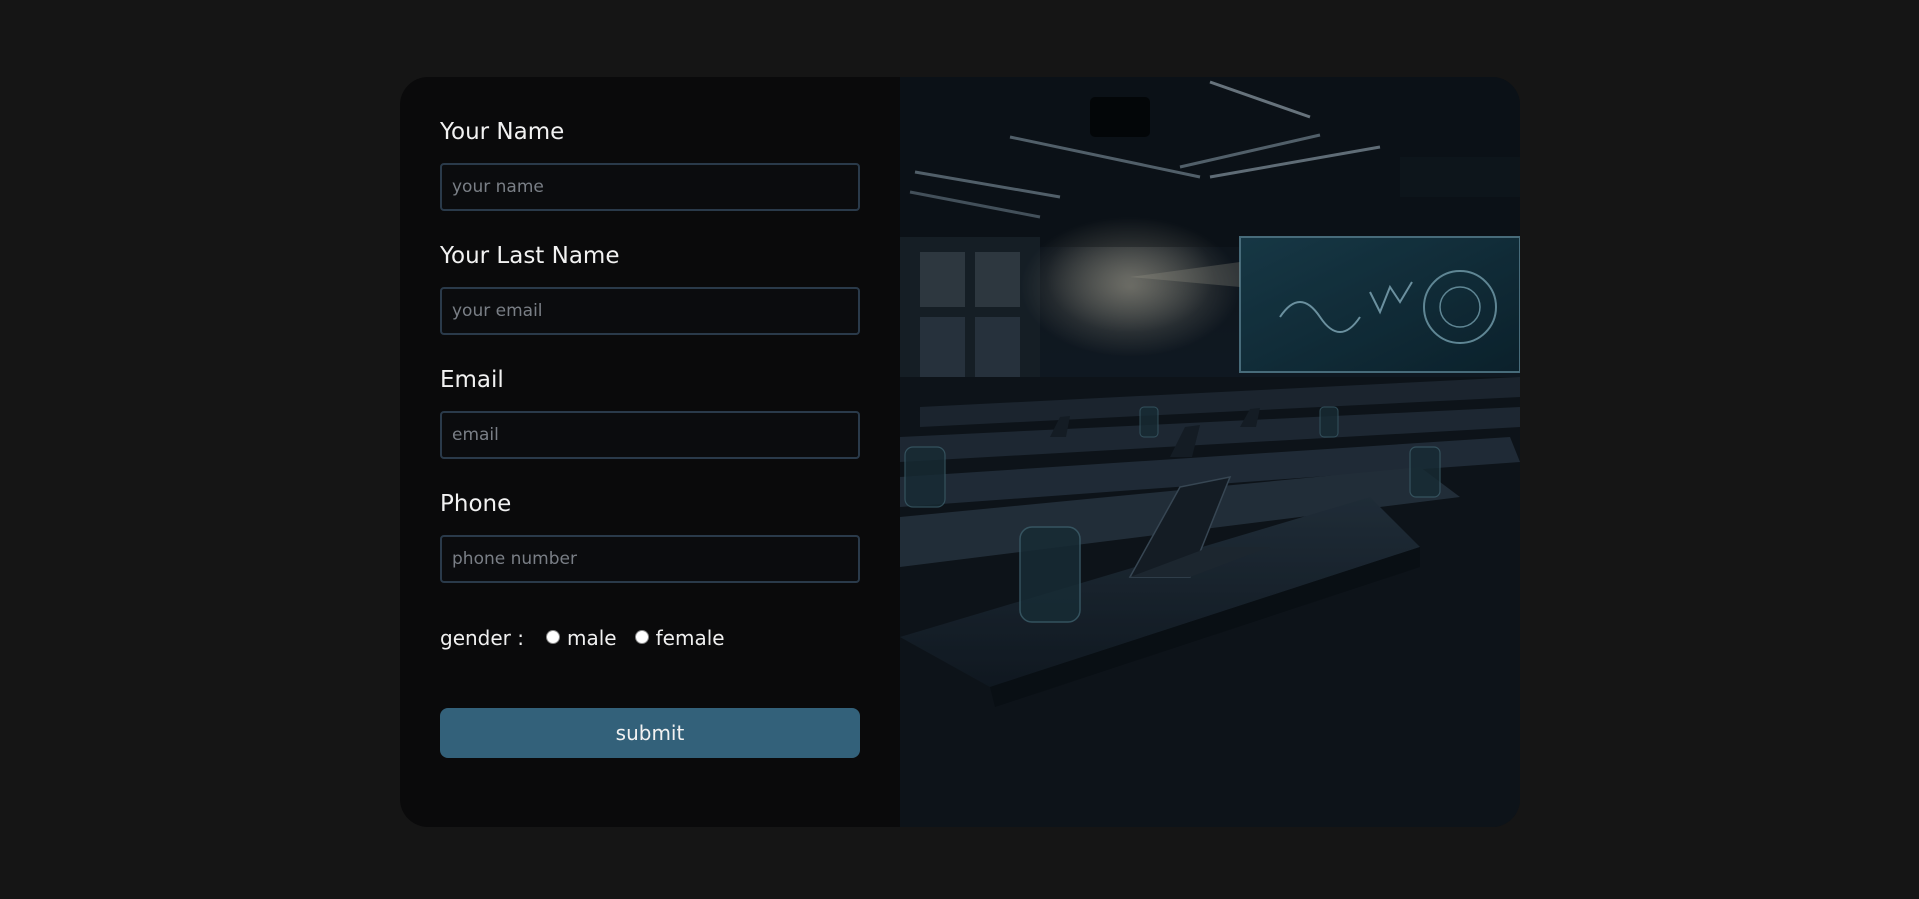 Image resolution: width=1919 pixels, height=899 pixels. Describe the element at coordinates (690, 638) in the screenshot. I see `female-radio-label: female` at that location.